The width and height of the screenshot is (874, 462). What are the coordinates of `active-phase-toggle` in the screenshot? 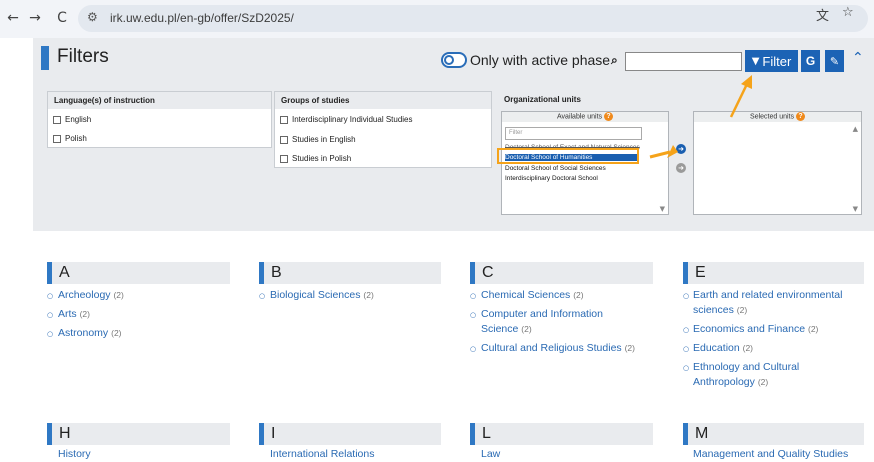 It's located at (454, 60).